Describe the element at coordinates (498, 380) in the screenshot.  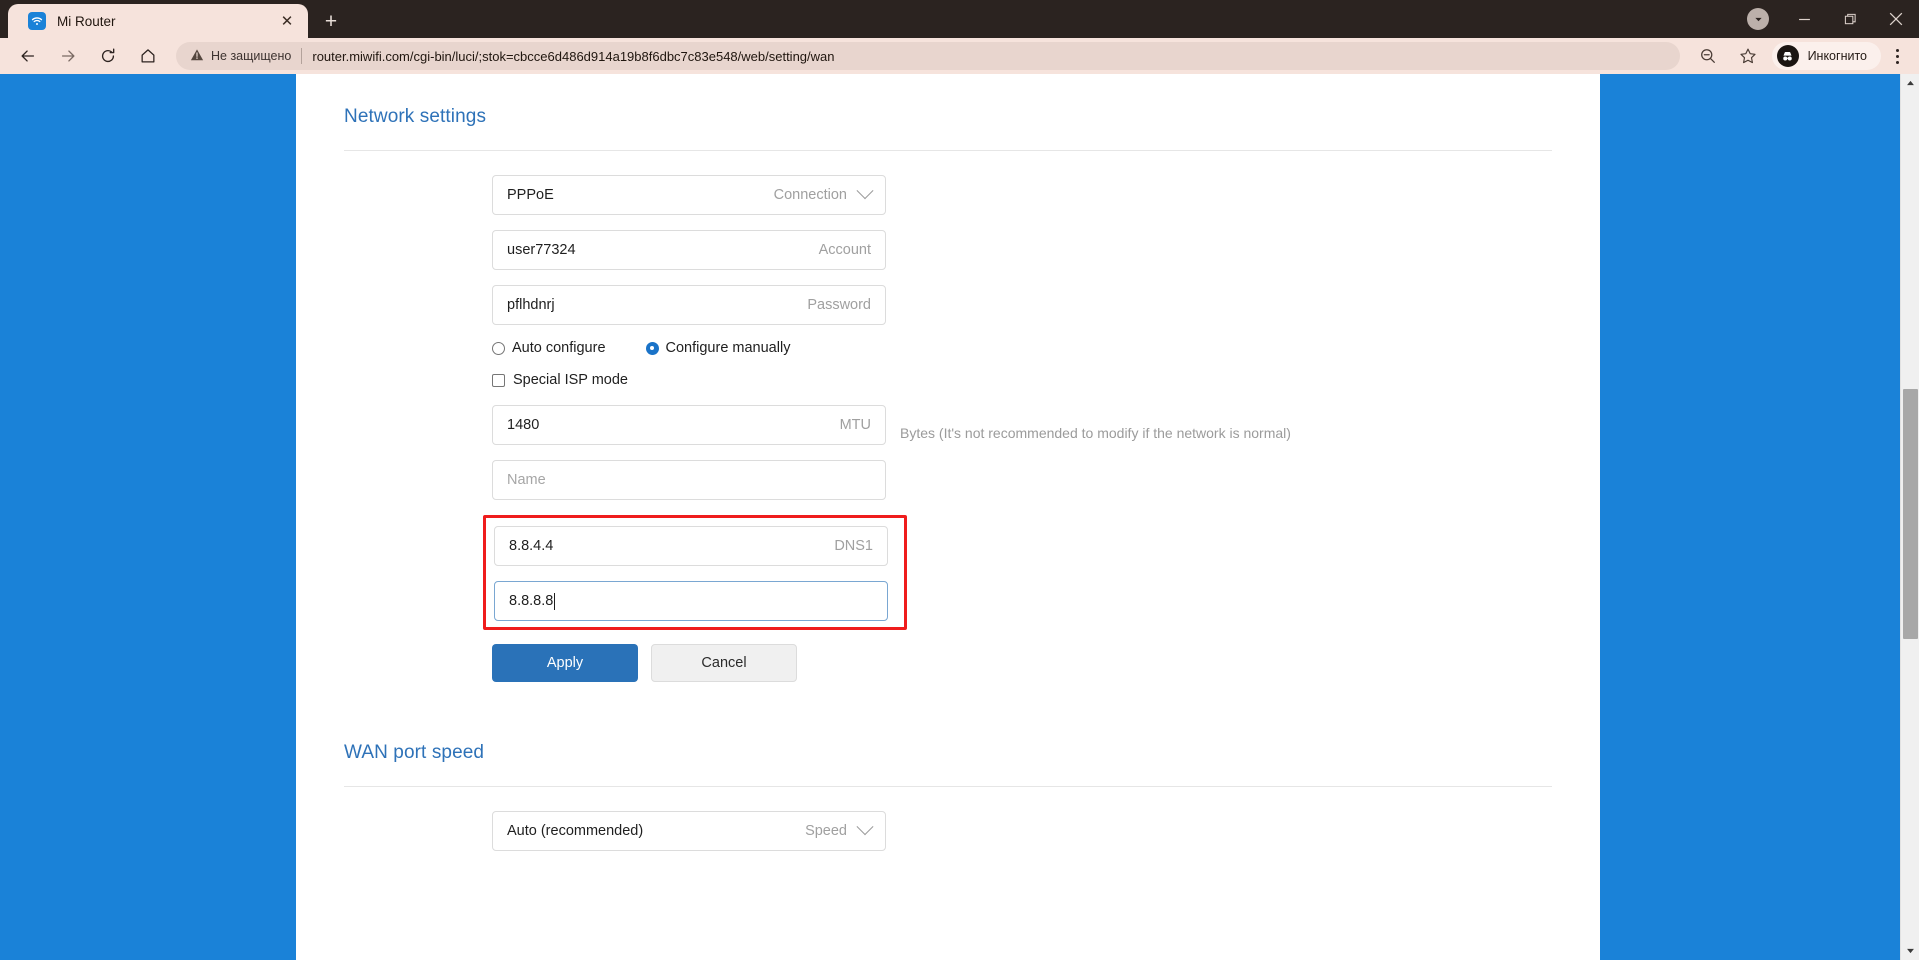
I see `checkbox-icon` at that location.